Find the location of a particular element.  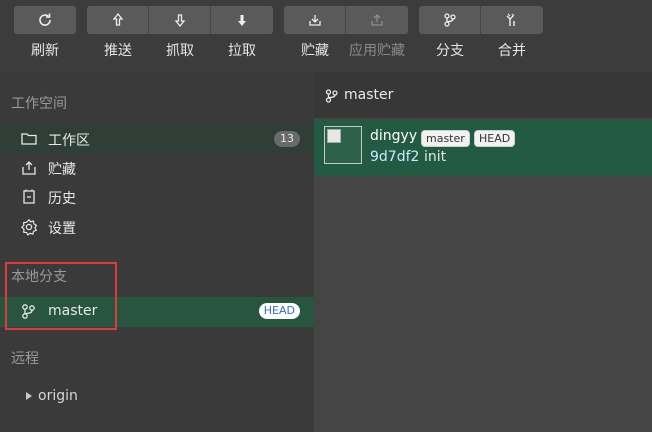

stash-label: 贮藏 is located at coordinates (315, 51).